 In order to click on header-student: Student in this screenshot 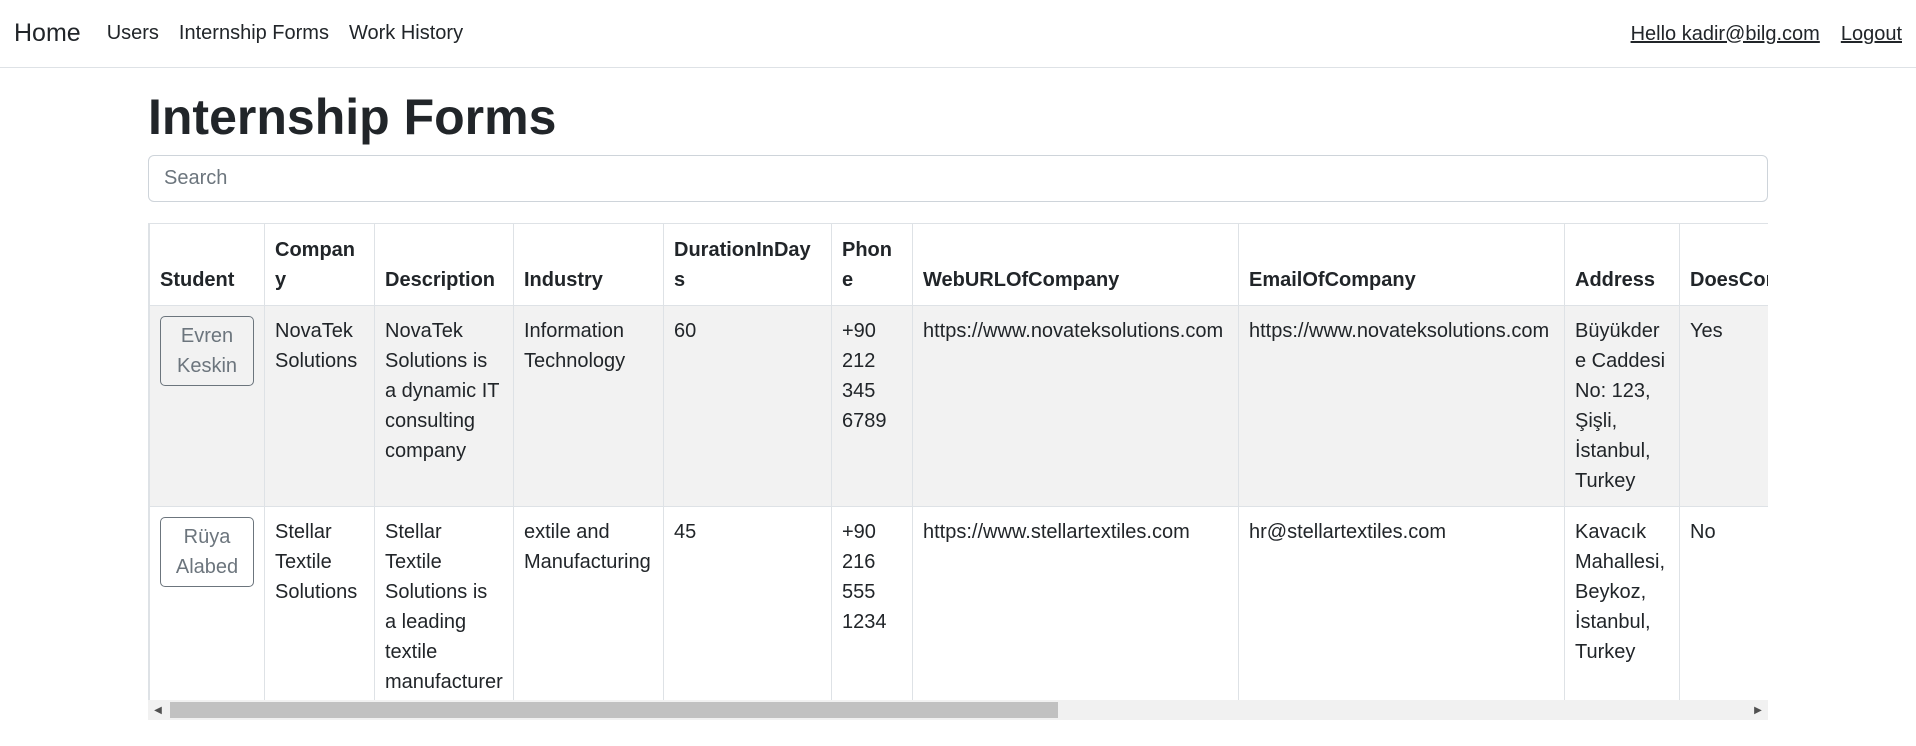, I will do `click(207, 264)`.